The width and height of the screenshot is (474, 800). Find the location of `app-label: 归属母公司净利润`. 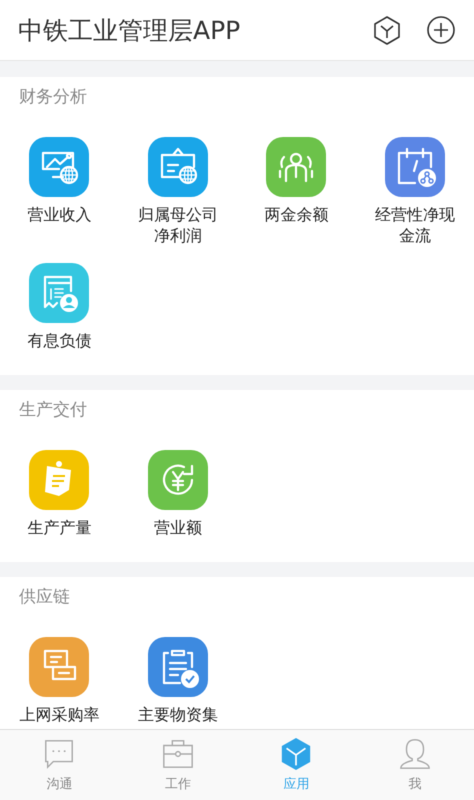

app-label: 归属母公司净利润 is located at coordinates (178, 225).